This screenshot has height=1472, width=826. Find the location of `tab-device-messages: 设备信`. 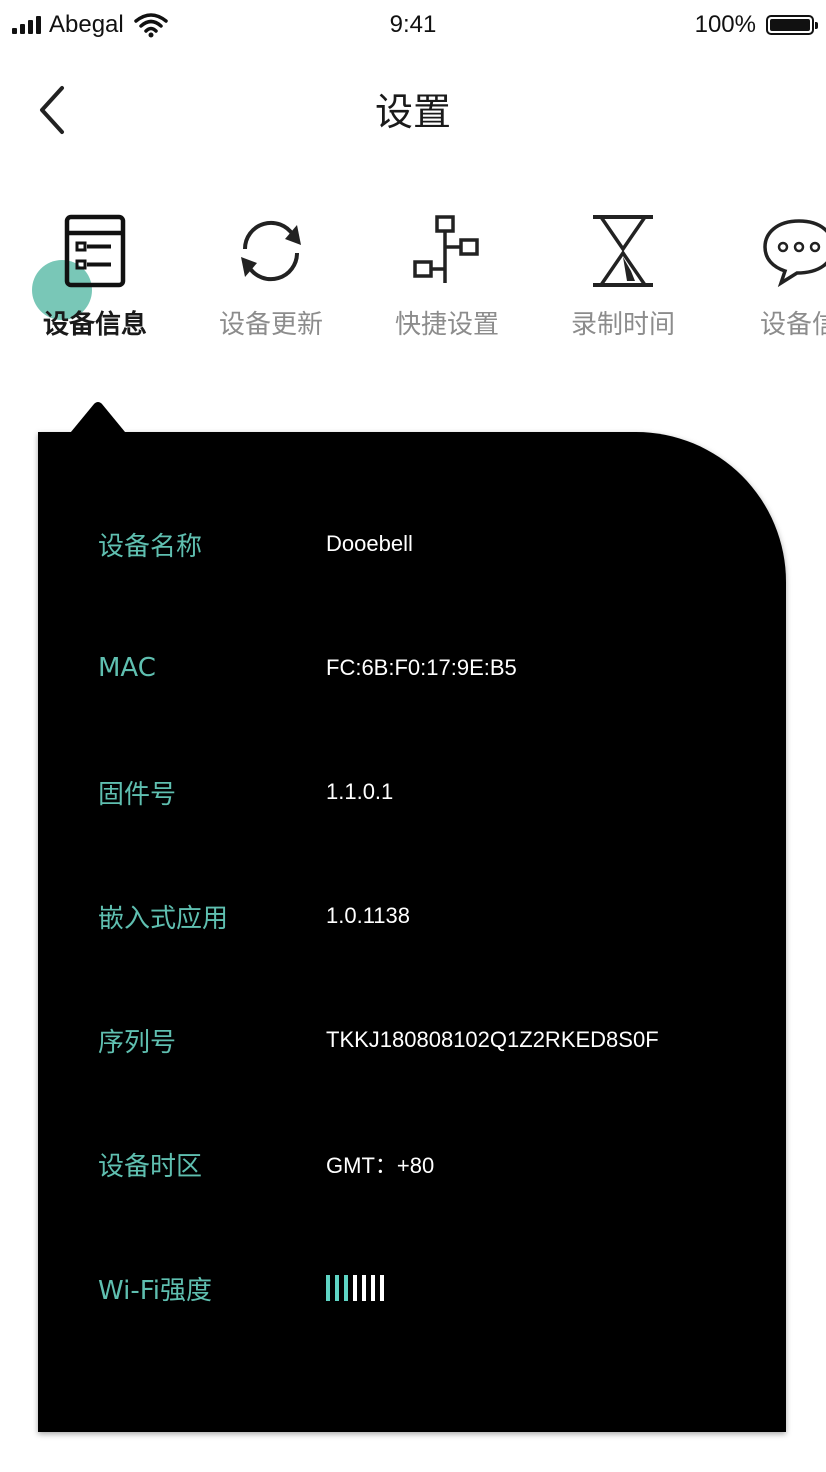

tab-device-messages: 设备信 is located at coordinates (775, 278).